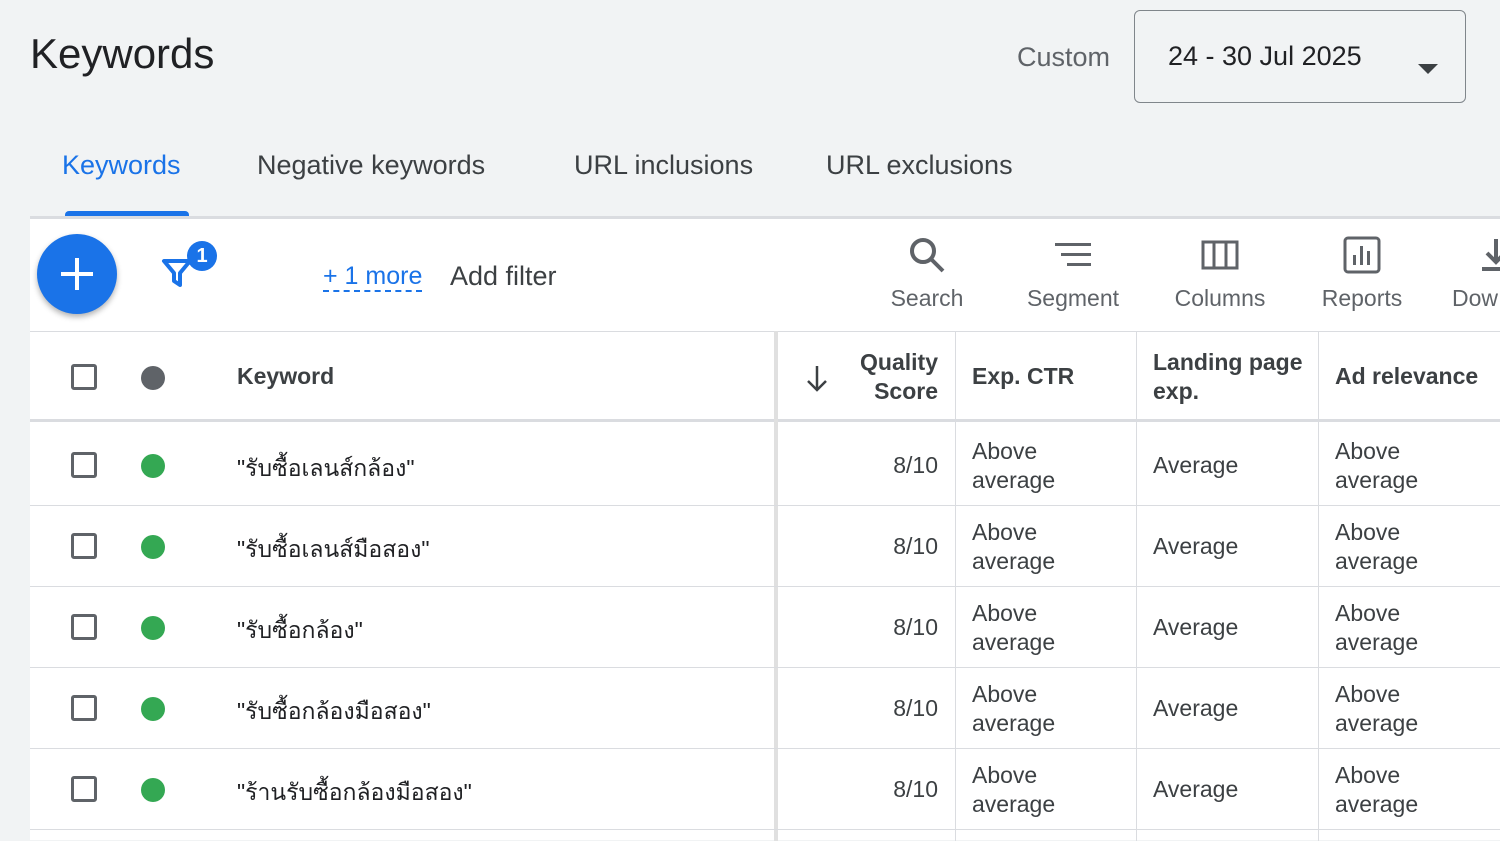 The height and width of the screenshot is (841, 1500). I want to click on sort-down-arrow-icon, so click(817, 379).